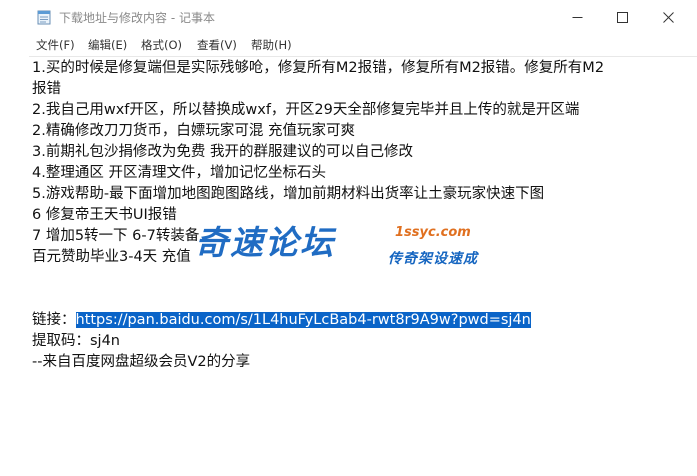  I want to click on menu-edit: 编辑(E), so click(107, 45).